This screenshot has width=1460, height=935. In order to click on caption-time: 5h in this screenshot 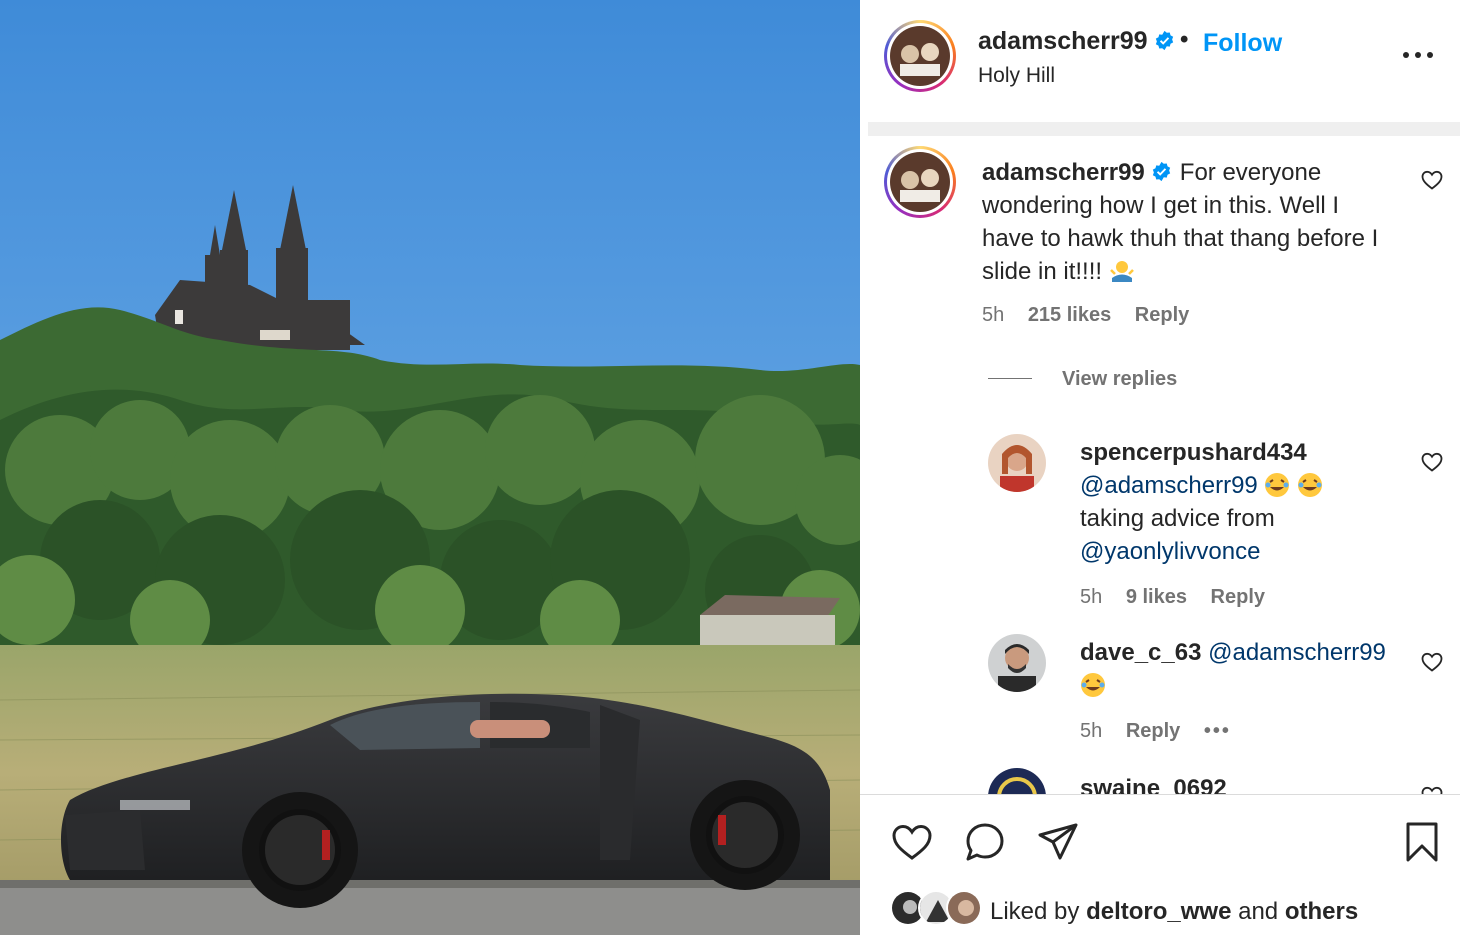, I will do `click(993, 315)`.